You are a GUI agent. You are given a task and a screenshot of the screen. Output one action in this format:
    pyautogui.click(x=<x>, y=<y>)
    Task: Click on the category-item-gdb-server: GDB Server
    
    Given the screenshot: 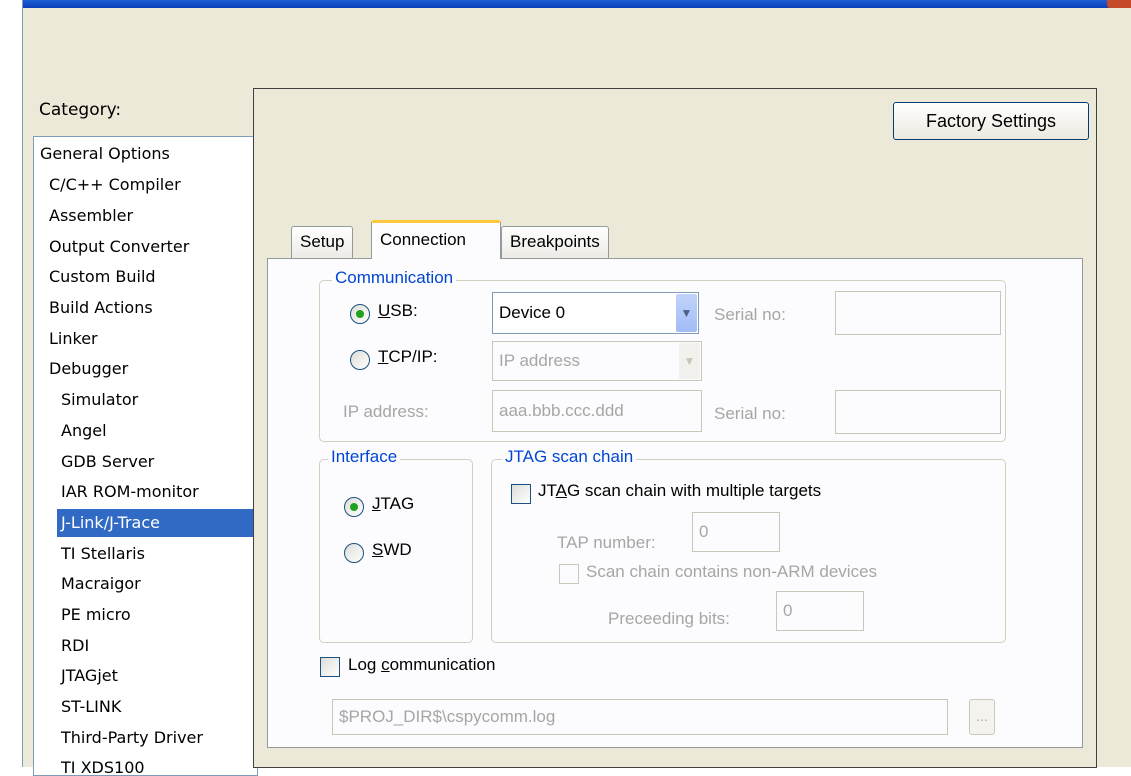 What is the action you would take?
    pyautogui.click(x=107, y=462)
    